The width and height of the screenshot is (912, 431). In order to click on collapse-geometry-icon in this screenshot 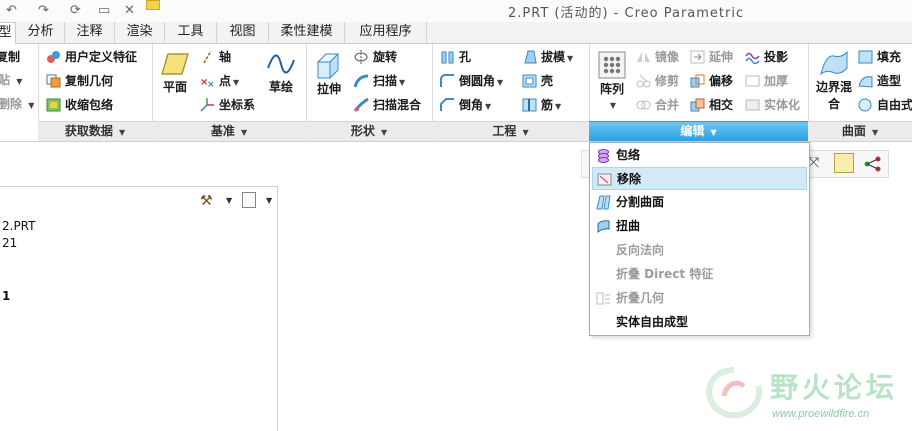, I will do `click(603, 298)`.